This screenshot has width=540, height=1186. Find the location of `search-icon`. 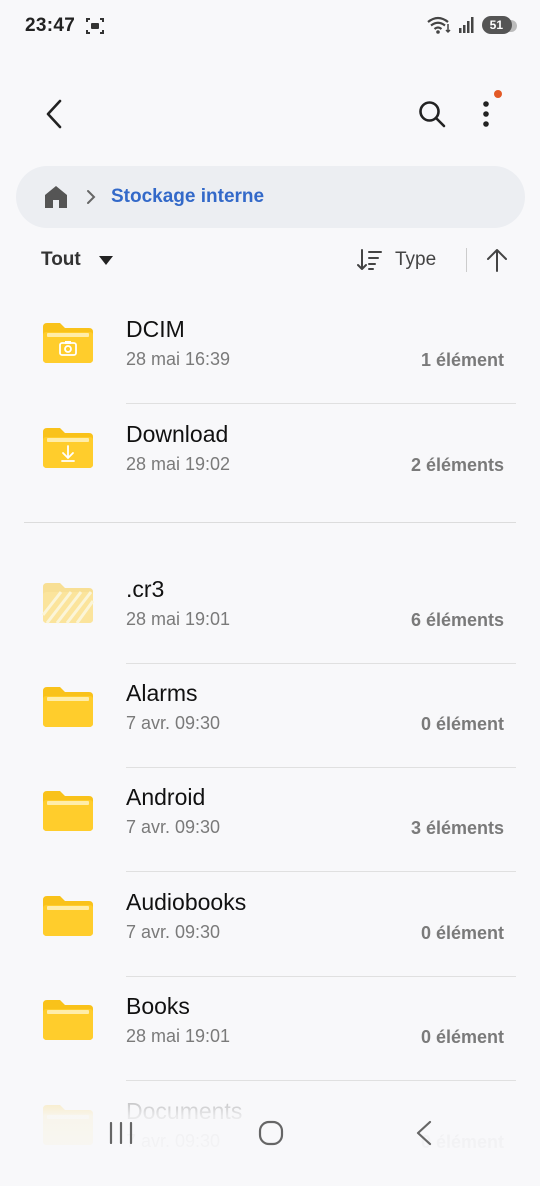

search-icon is located at coordinates (432, 114).